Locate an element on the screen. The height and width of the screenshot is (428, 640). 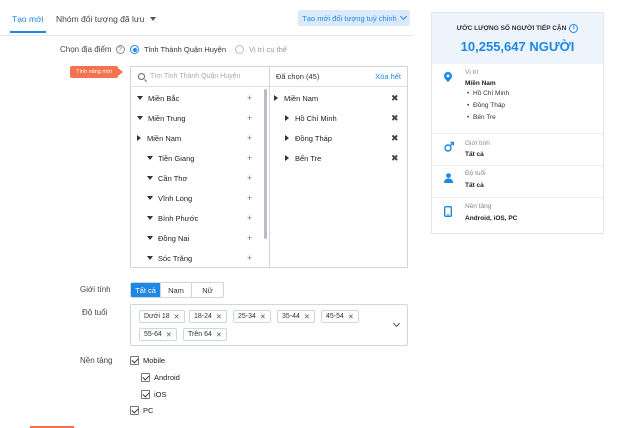
gender-segmented-control: Tất cả Nam Nữ is located at coordinates (177, 290).